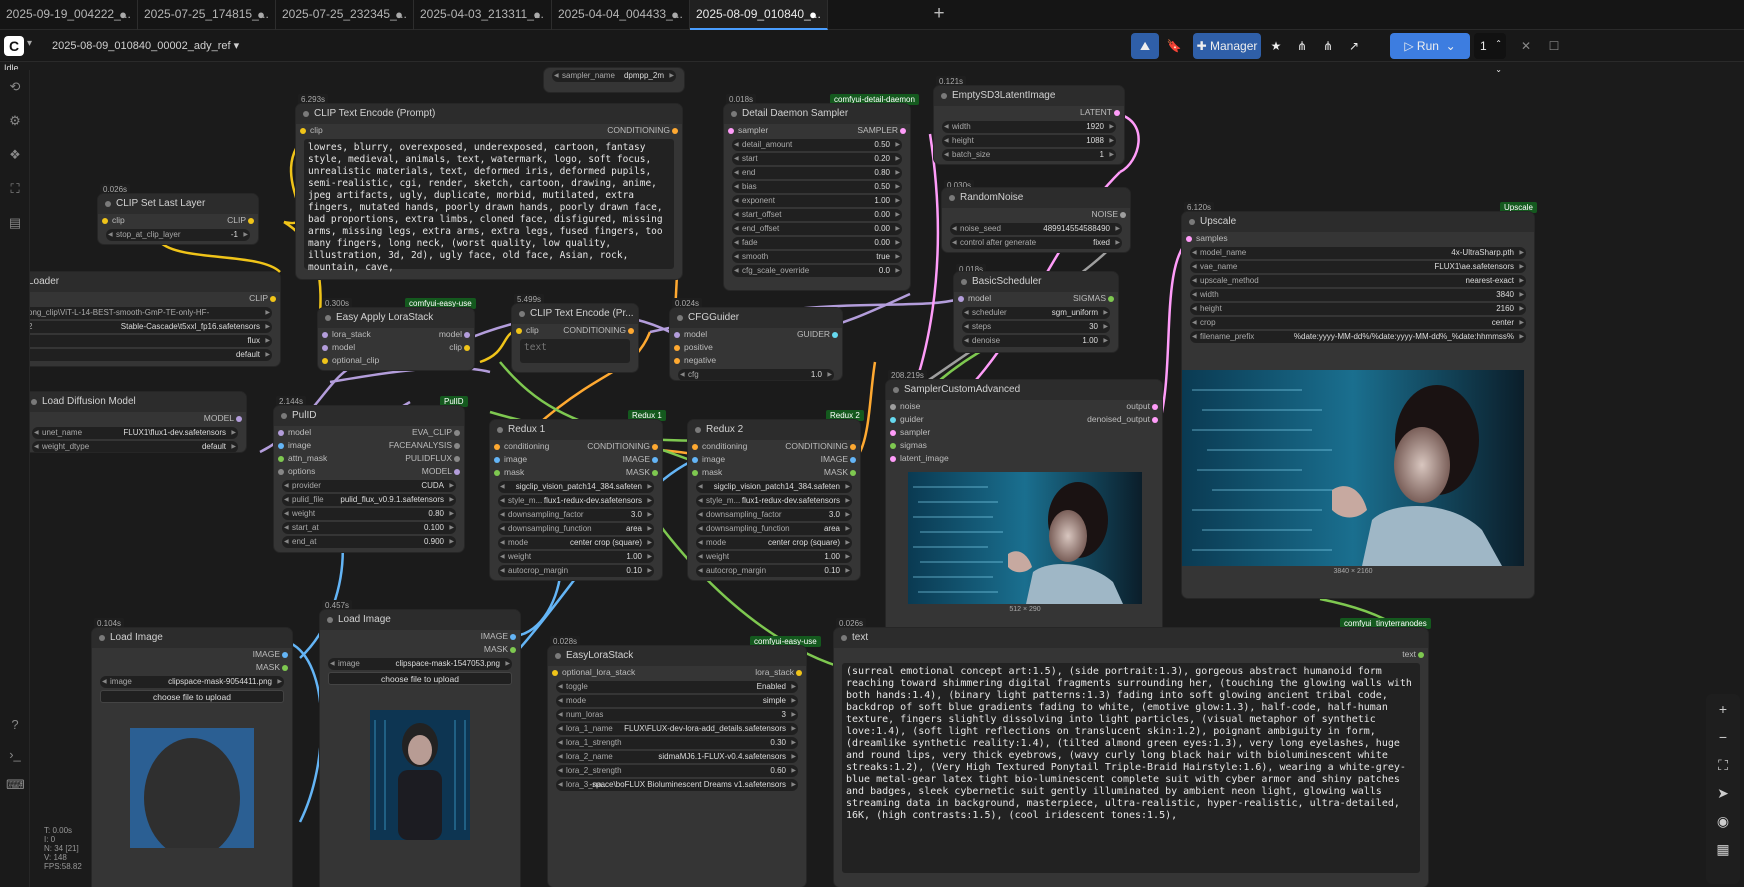 Image resolution: width=1744 pixels, height=887 pixels. Describe the element at coordinates (420, 678) in the screenshot. I see `choose-file-button: choose file to upload` at that location.